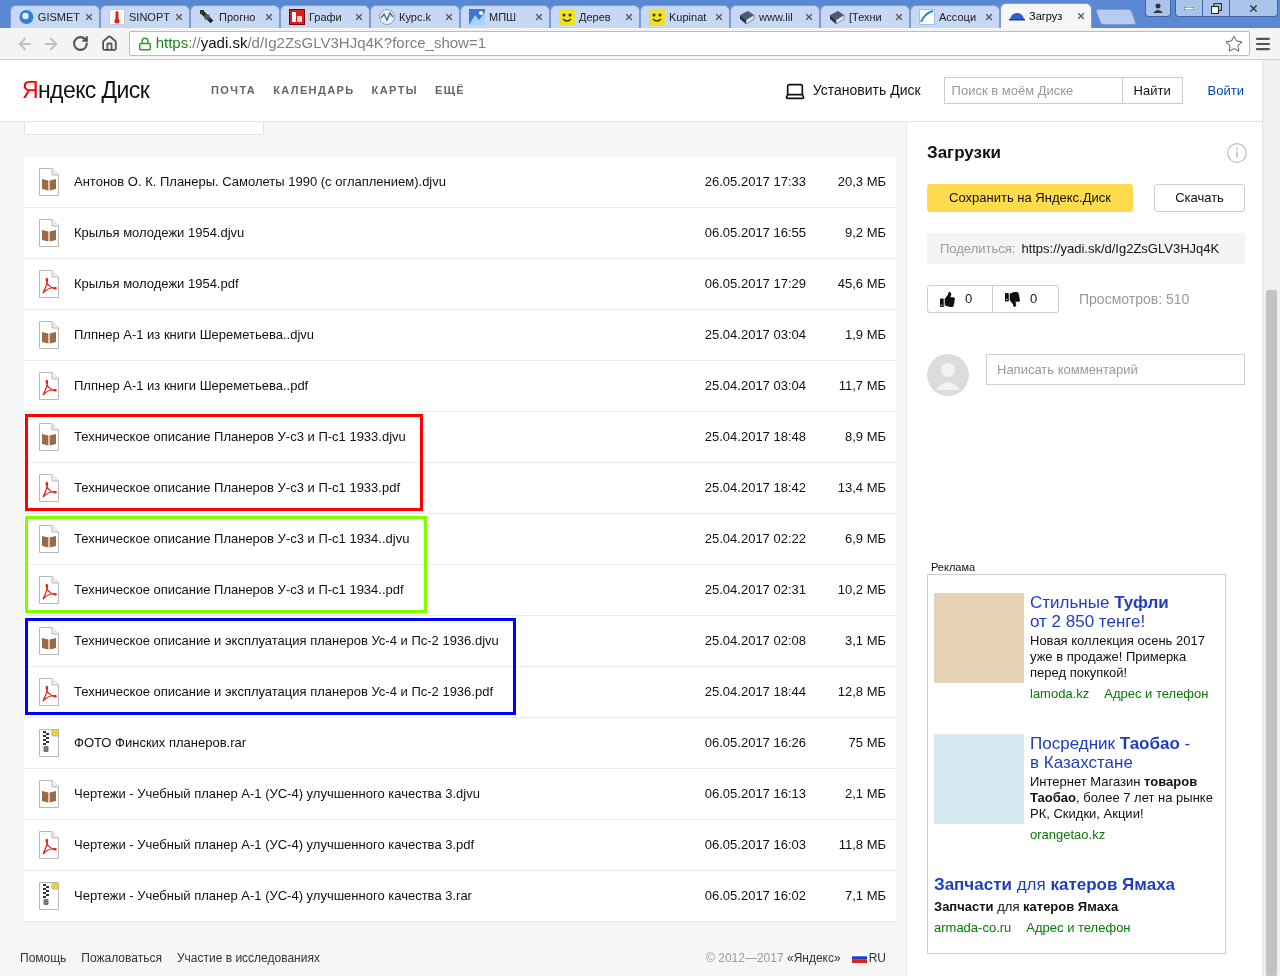  What do you see at coordinates (1158, 8) in the screenshot?
I see `profile-button` at bounding box center [1158, 8].